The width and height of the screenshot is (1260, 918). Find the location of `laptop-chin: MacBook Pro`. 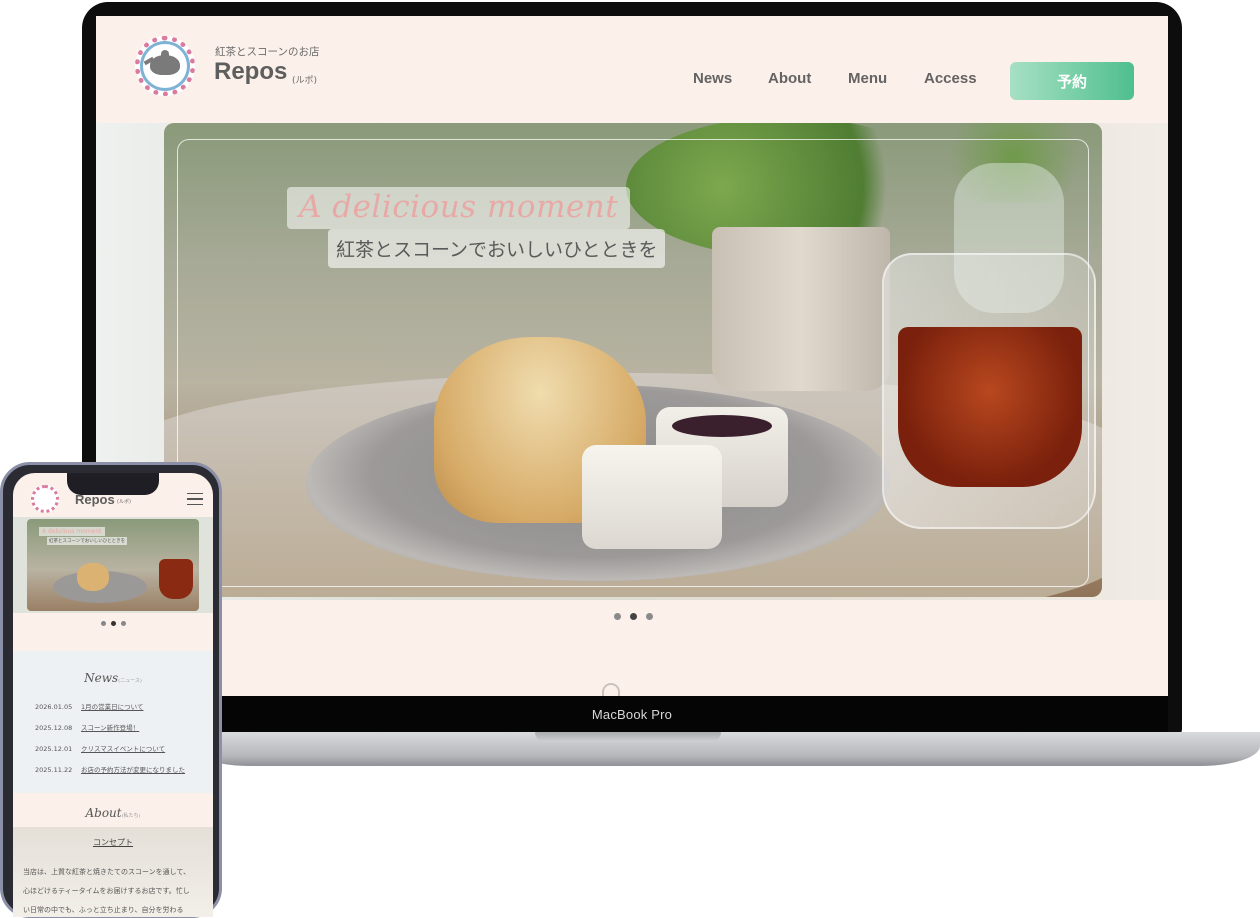

laptop-chin: MacBook Pro is located at coordinates (632, 714).